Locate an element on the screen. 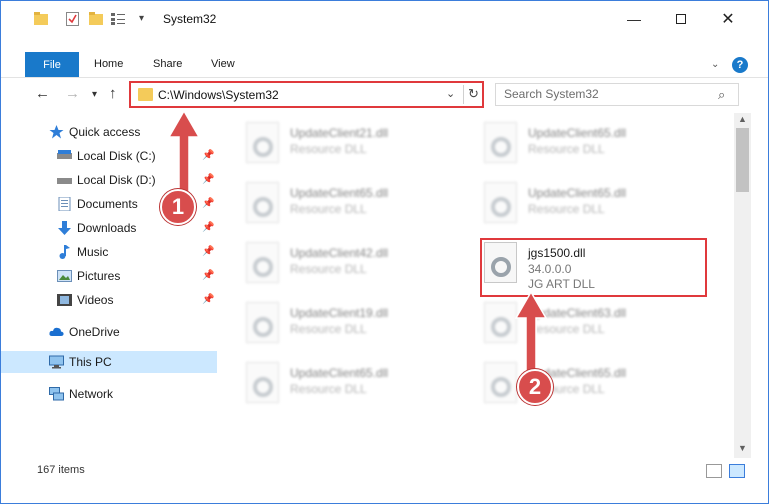 The height and width of the screenshot is (504, 769). music-icon is located at coordinates (64, 252).